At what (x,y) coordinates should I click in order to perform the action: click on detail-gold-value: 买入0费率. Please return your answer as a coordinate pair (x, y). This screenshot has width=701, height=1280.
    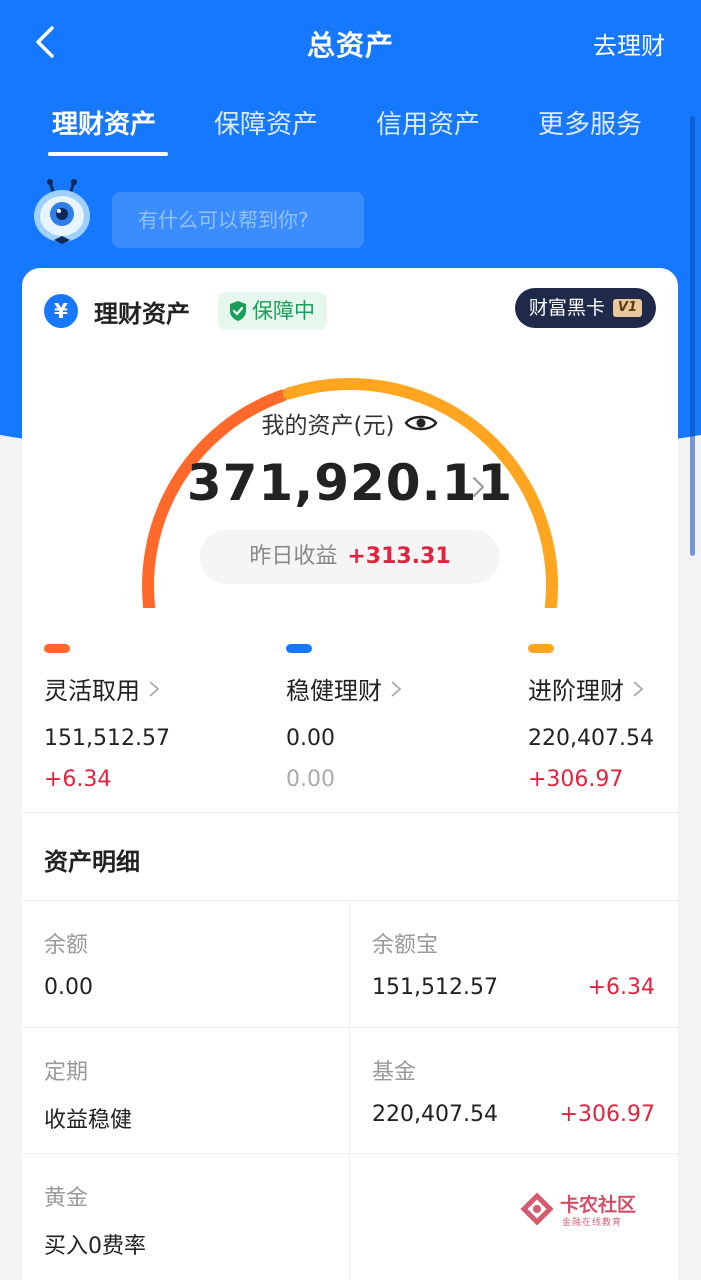
    Looking at the image, I should click on (95, 1246).